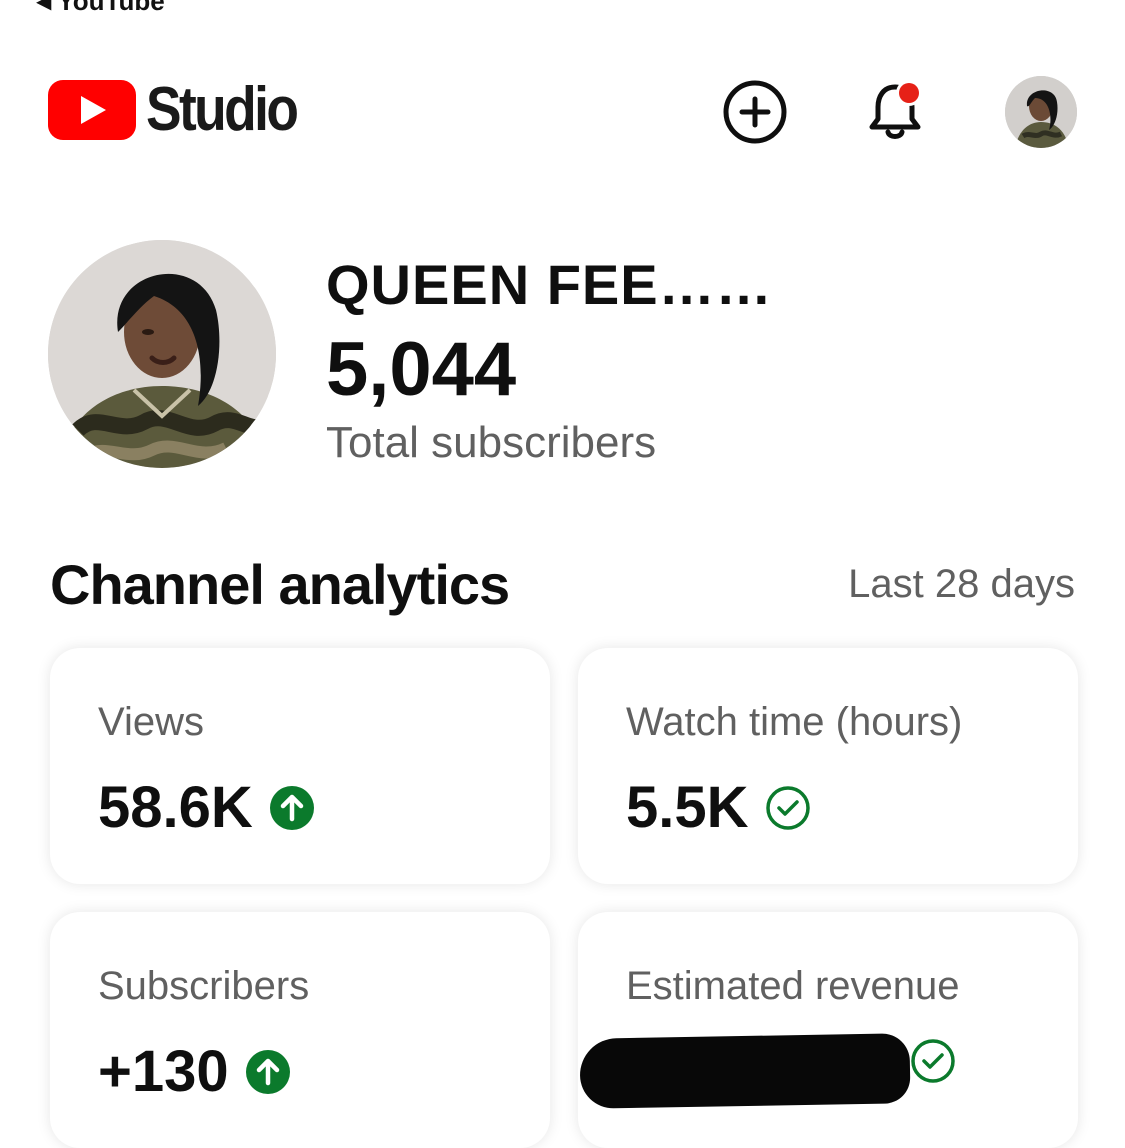 The width and height of the screenshot is (1125, 1148). I want to click on card-value: 58.6K, so click(175, 807).